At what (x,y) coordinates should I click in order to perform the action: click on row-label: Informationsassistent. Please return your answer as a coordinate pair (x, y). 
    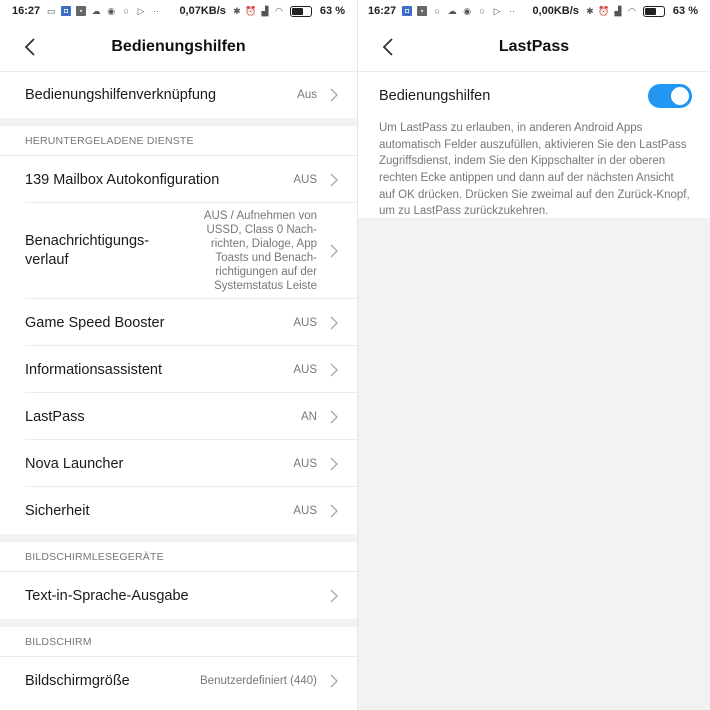
    Looking at the image, I should click on (94, 369).